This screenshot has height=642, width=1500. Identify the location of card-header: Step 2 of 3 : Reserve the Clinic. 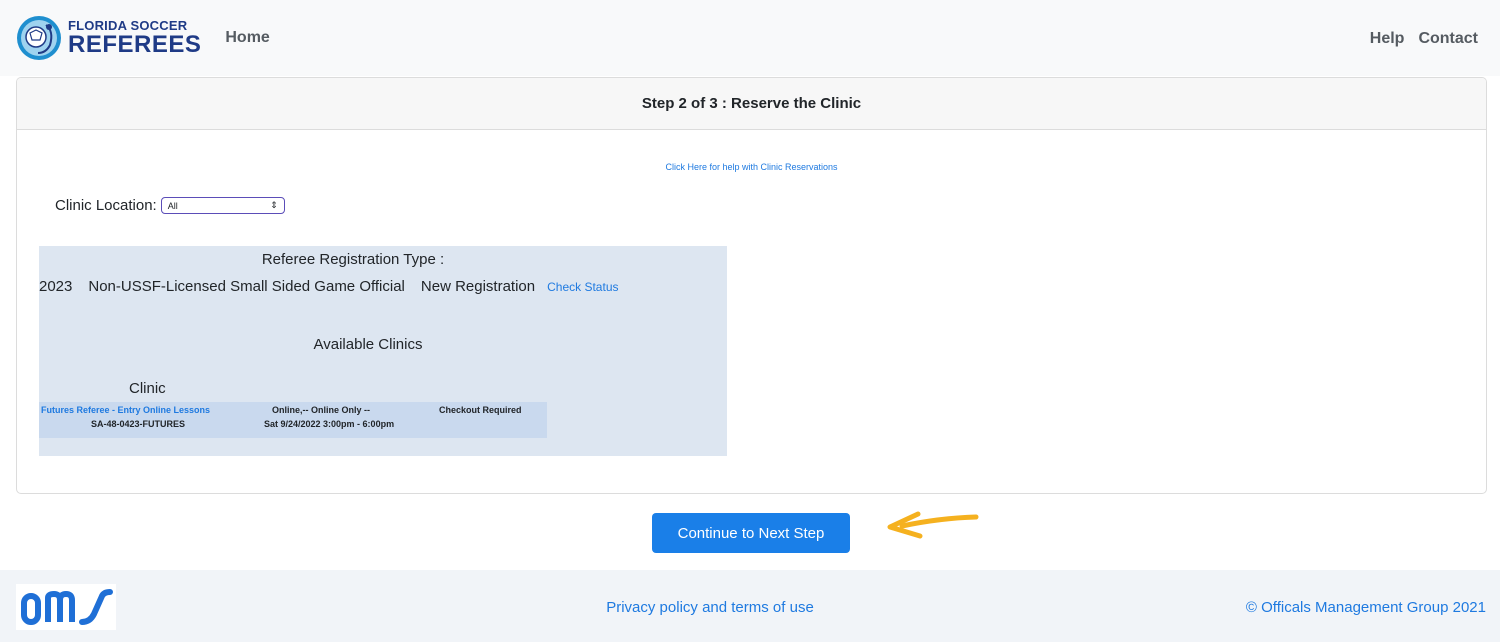
(751, 104).